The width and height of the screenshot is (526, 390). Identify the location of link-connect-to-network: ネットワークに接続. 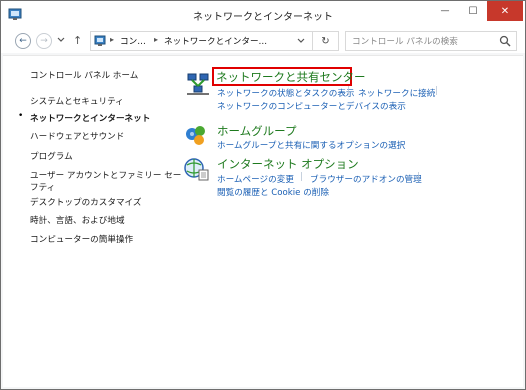
(396, 93).